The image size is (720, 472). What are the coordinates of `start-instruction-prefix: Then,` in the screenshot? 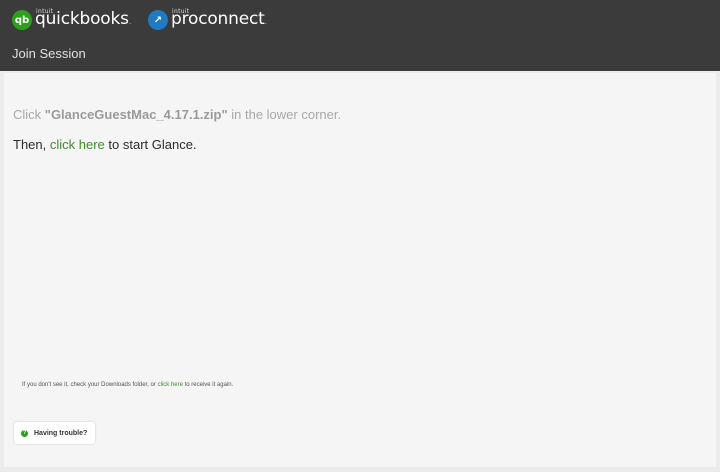 It's located at (31, 144).